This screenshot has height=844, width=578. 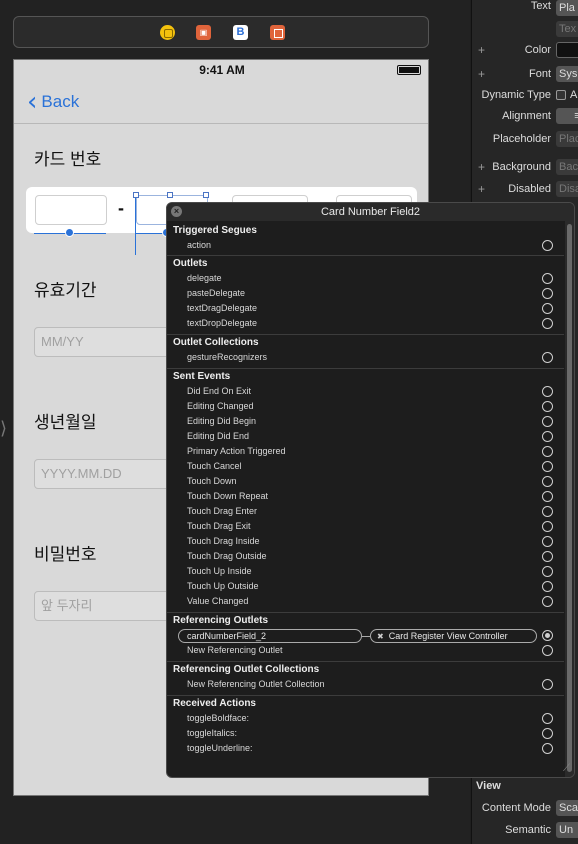 I want to click on view-controller-icon, so click(x=167, y=32).